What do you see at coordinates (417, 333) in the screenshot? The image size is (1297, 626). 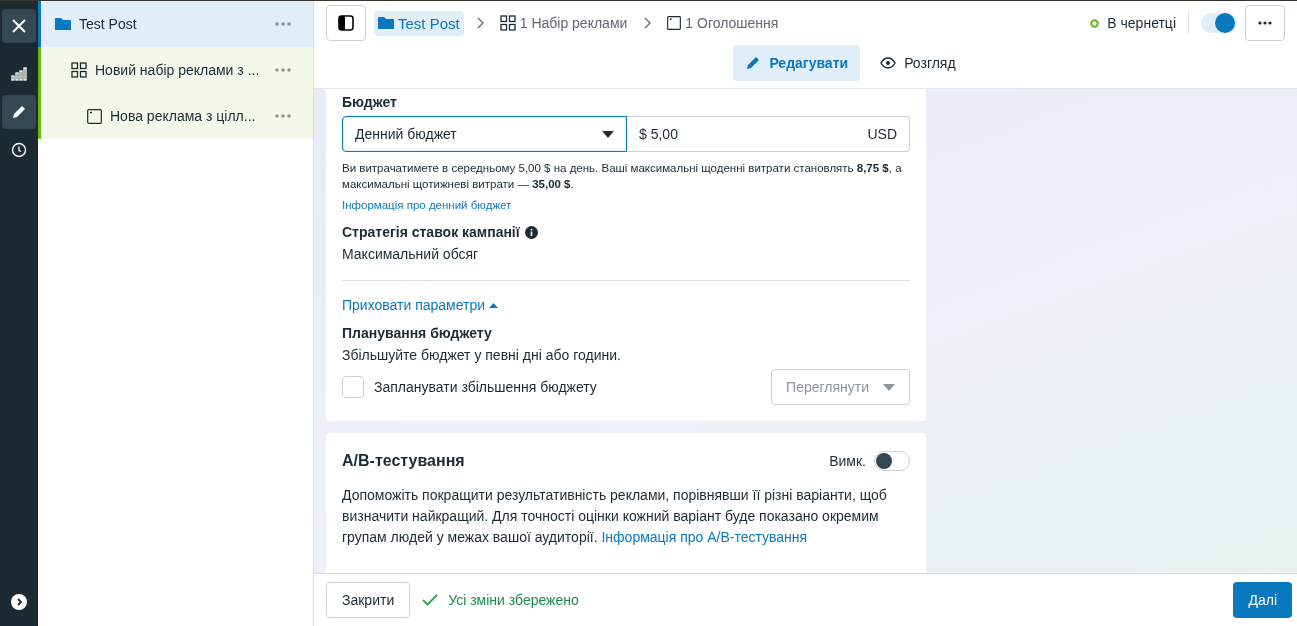 I see `section-heading: Планування бюджету` at bounding box center [417, 333].